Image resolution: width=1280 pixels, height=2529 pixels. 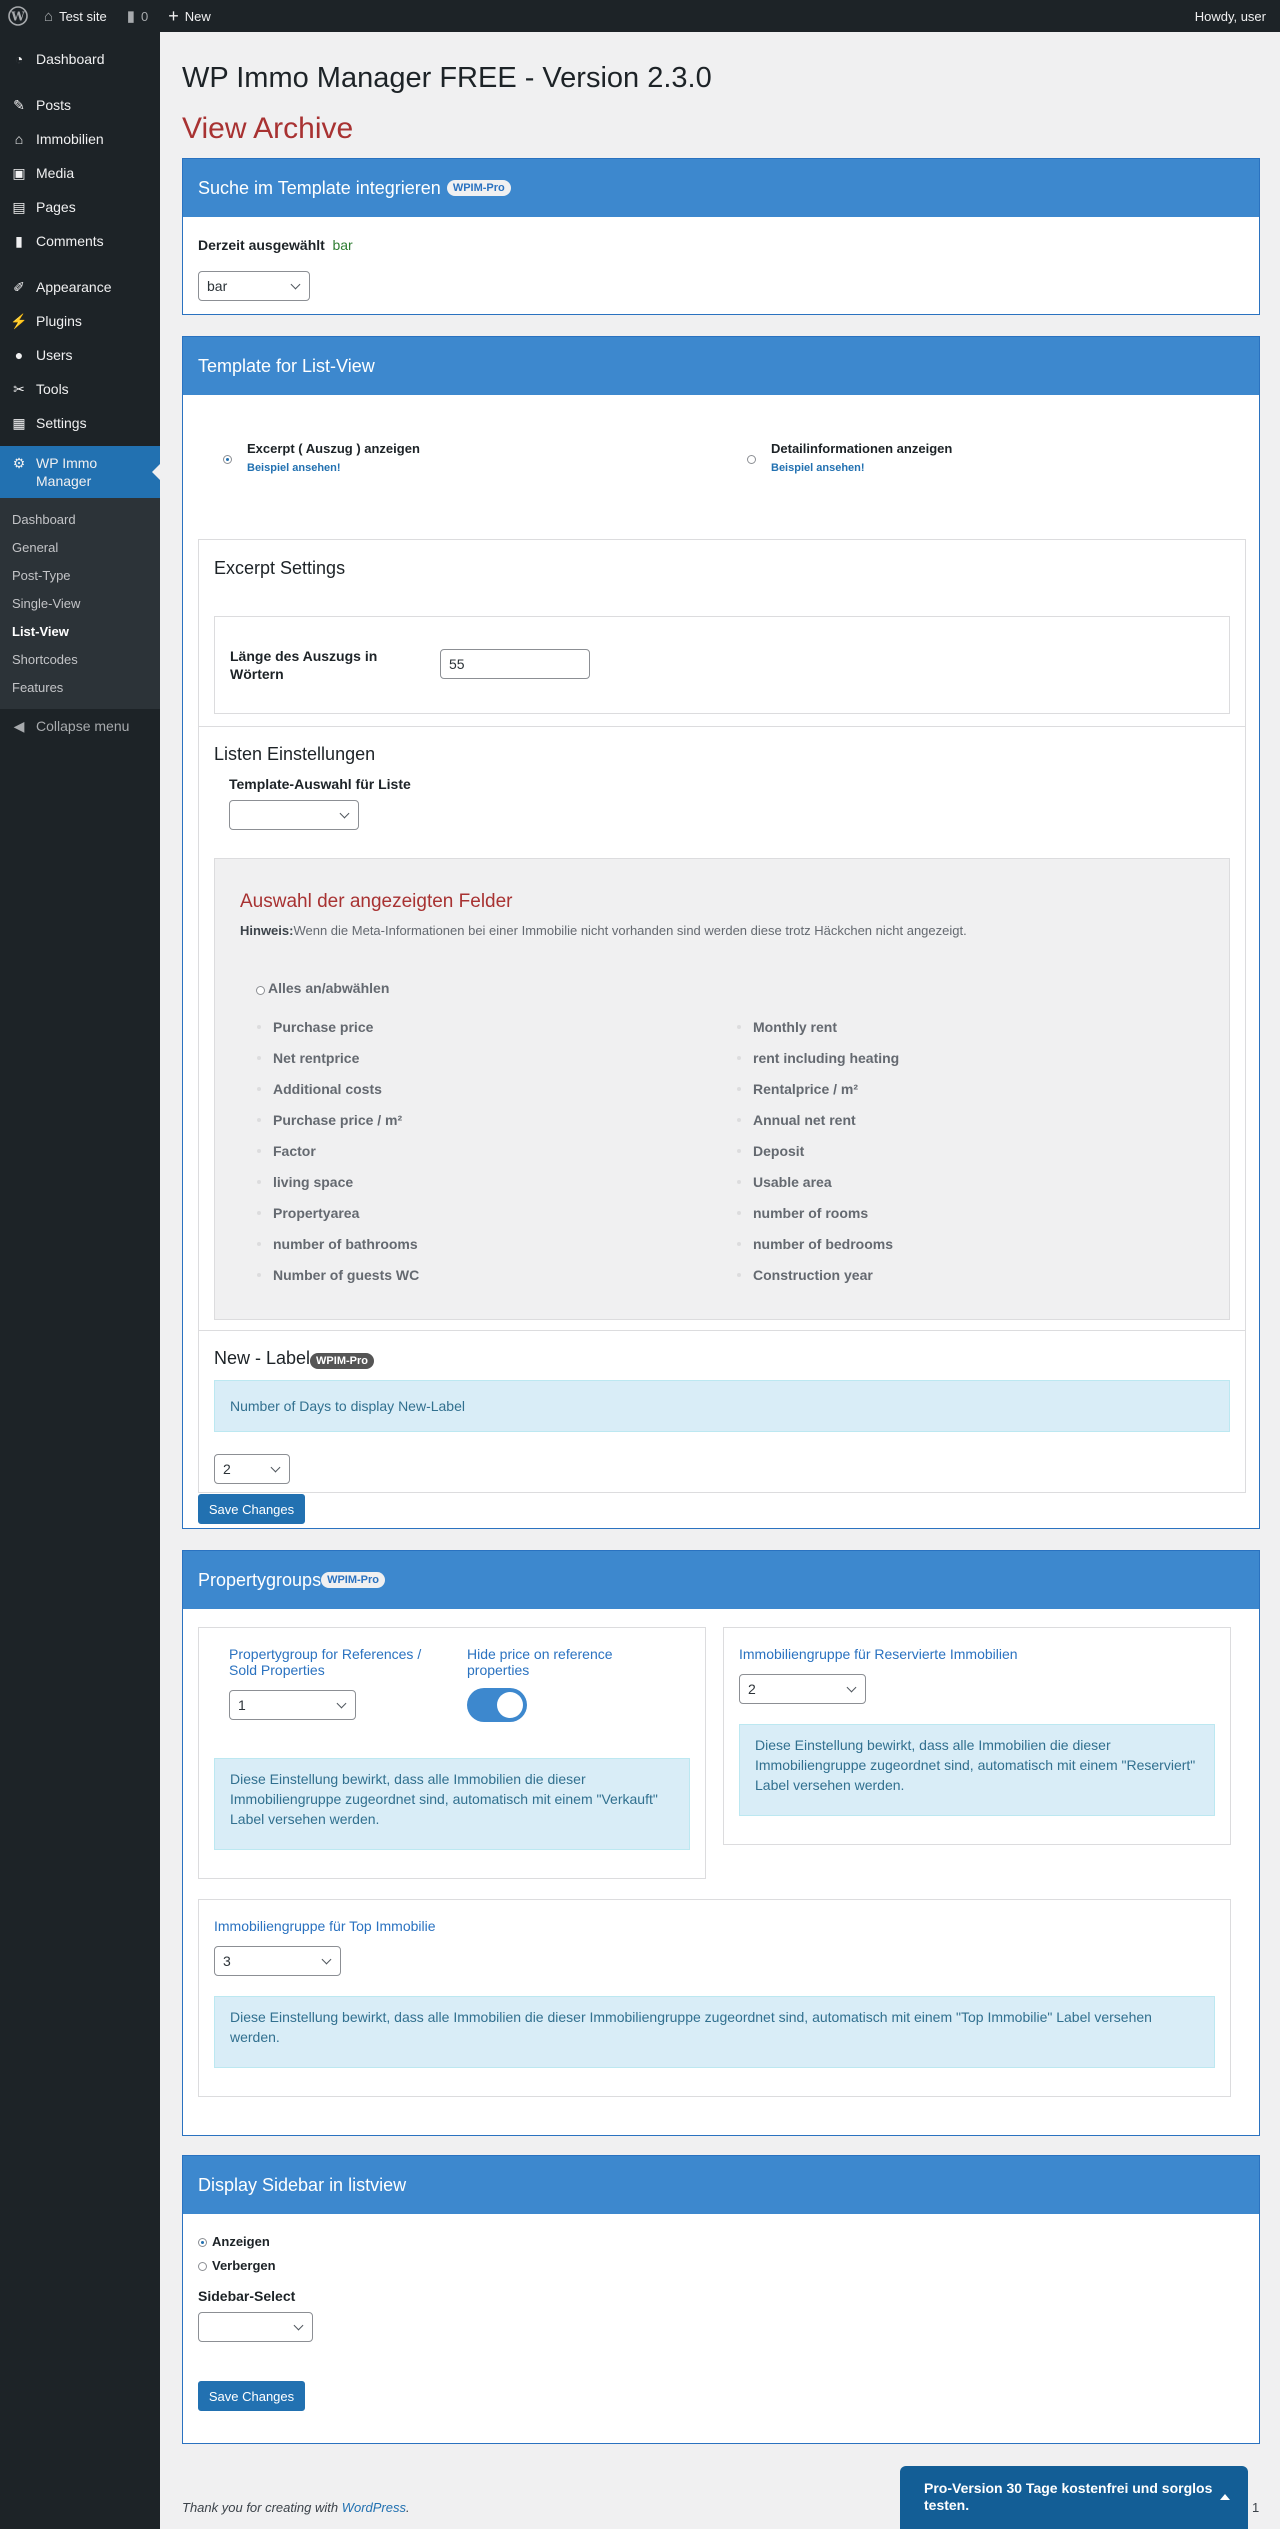 What do you see at coordinates (80, 389) in the screenshot?
I see `menu-tools: ✂ Tools` at bounding box center [80, 389].